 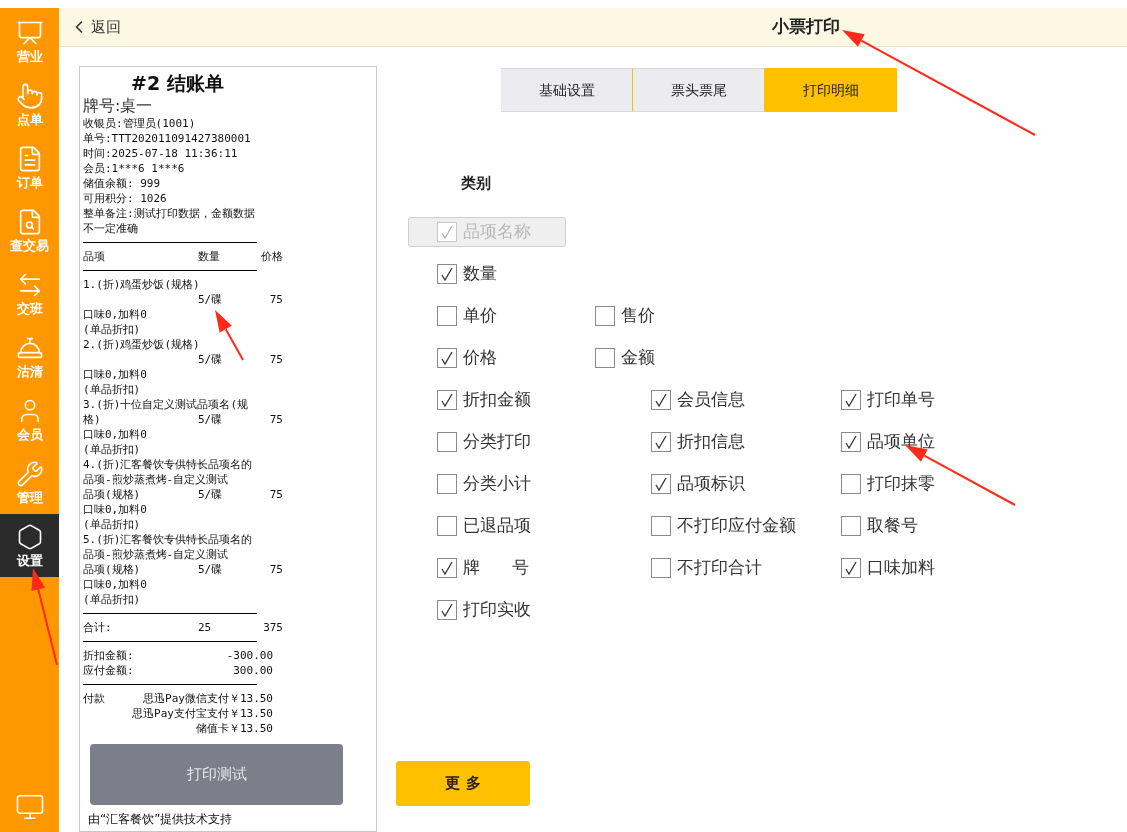 I want to click on sidebar-label: 沽清, so click(x=29, y=371).